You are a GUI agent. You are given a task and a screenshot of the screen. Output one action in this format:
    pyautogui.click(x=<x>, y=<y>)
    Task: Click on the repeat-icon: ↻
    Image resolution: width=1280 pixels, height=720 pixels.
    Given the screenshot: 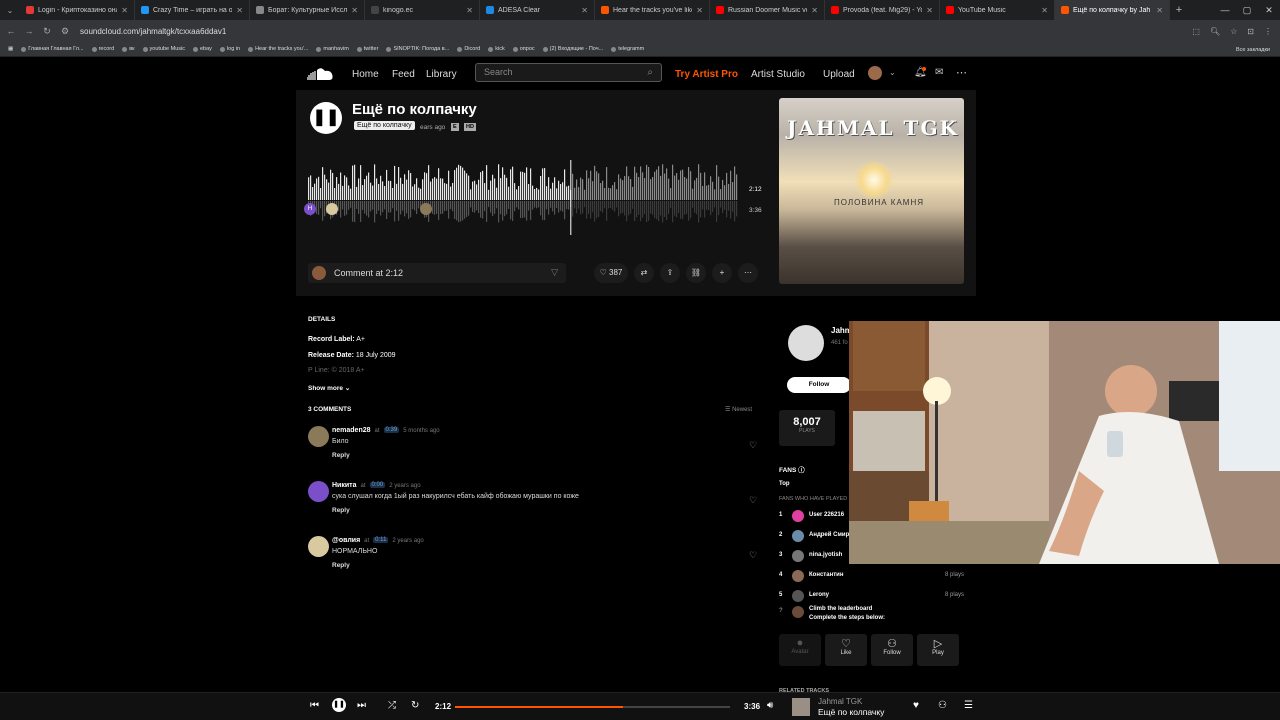 What is the action you would take?
    pyautogui.click(x=415, y=705)
    